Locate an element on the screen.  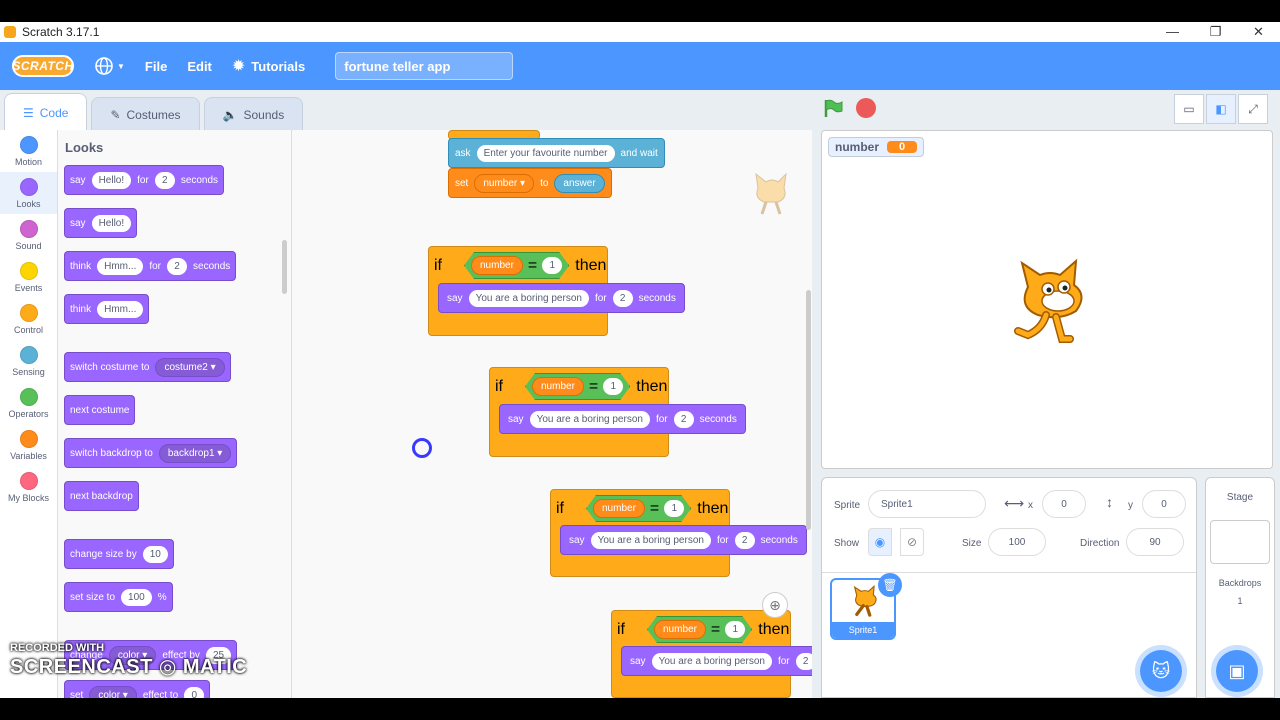
block-text: change size by is located at coordinates (103, 554).